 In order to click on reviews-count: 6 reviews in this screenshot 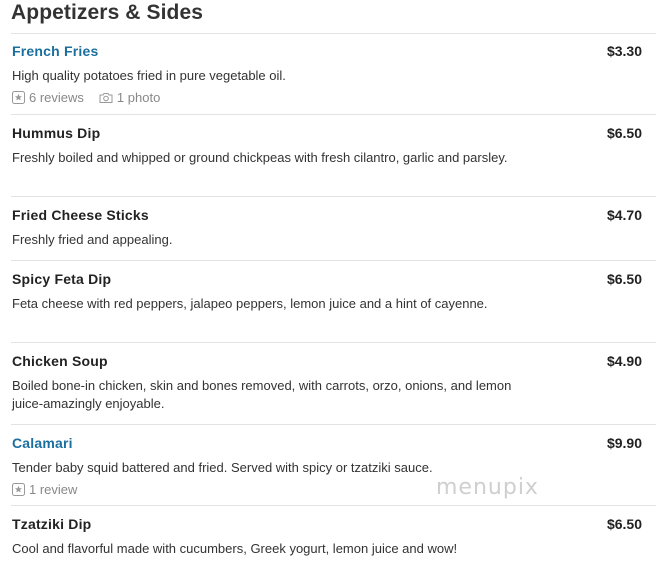, I will do `click(56, 97)`.